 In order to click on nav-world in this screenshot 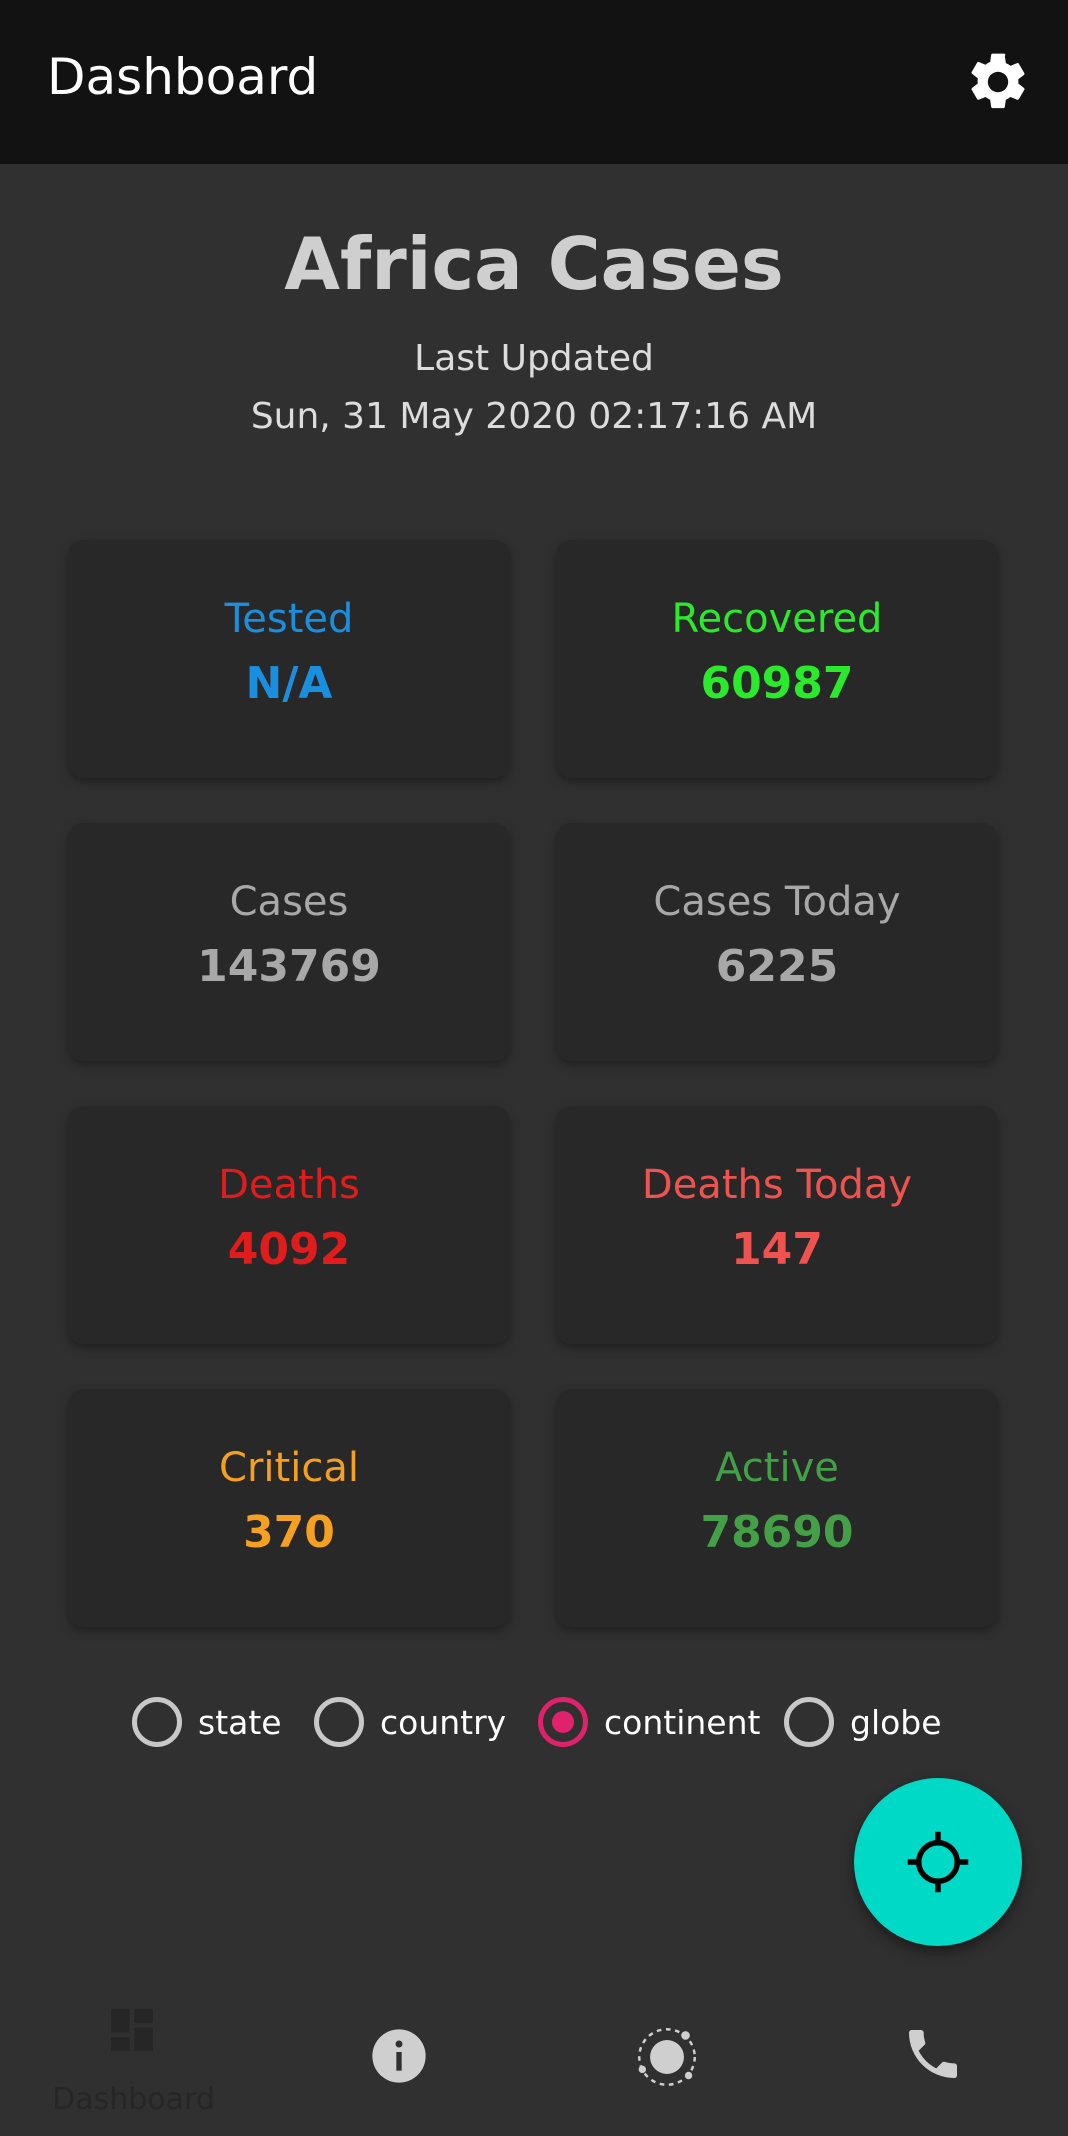, I will do `click(667, 2059)`.